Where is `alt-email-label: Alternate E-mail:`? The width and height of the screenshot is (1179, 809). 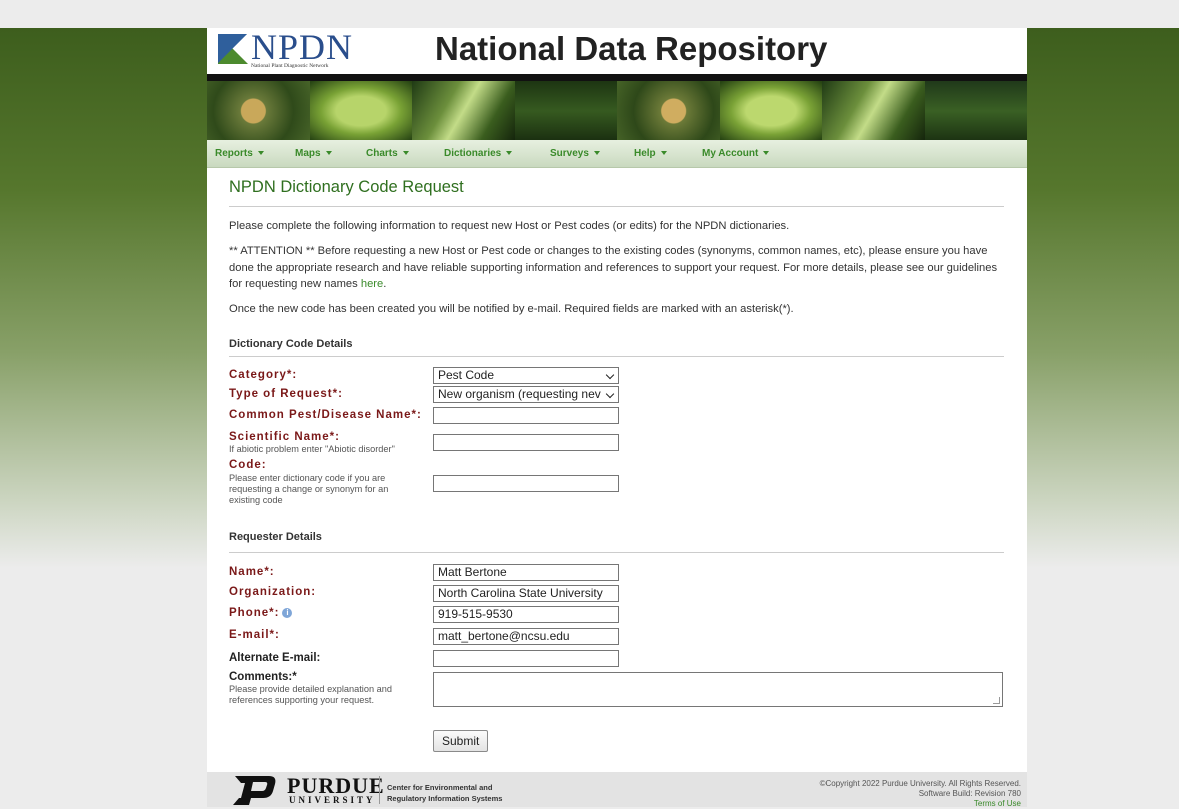 alt-email-label: Alternate E-mail: is located at coordinates (275, 658).